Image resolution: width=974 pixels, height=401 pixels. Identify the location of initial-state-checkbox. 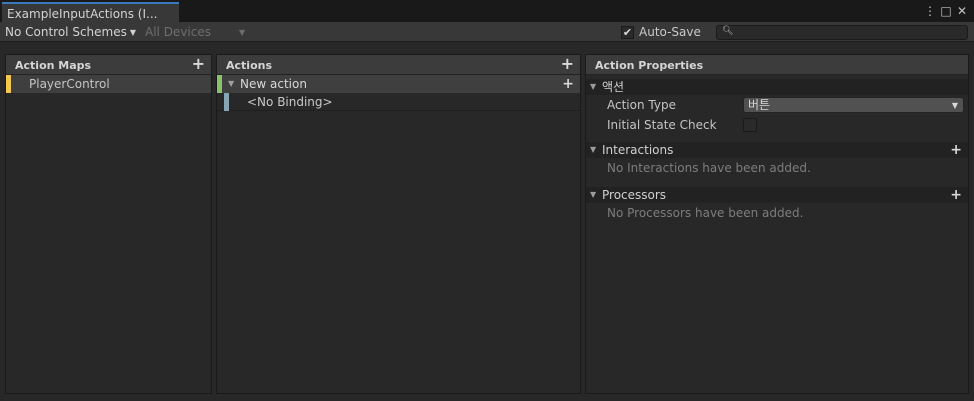
(750, 125).